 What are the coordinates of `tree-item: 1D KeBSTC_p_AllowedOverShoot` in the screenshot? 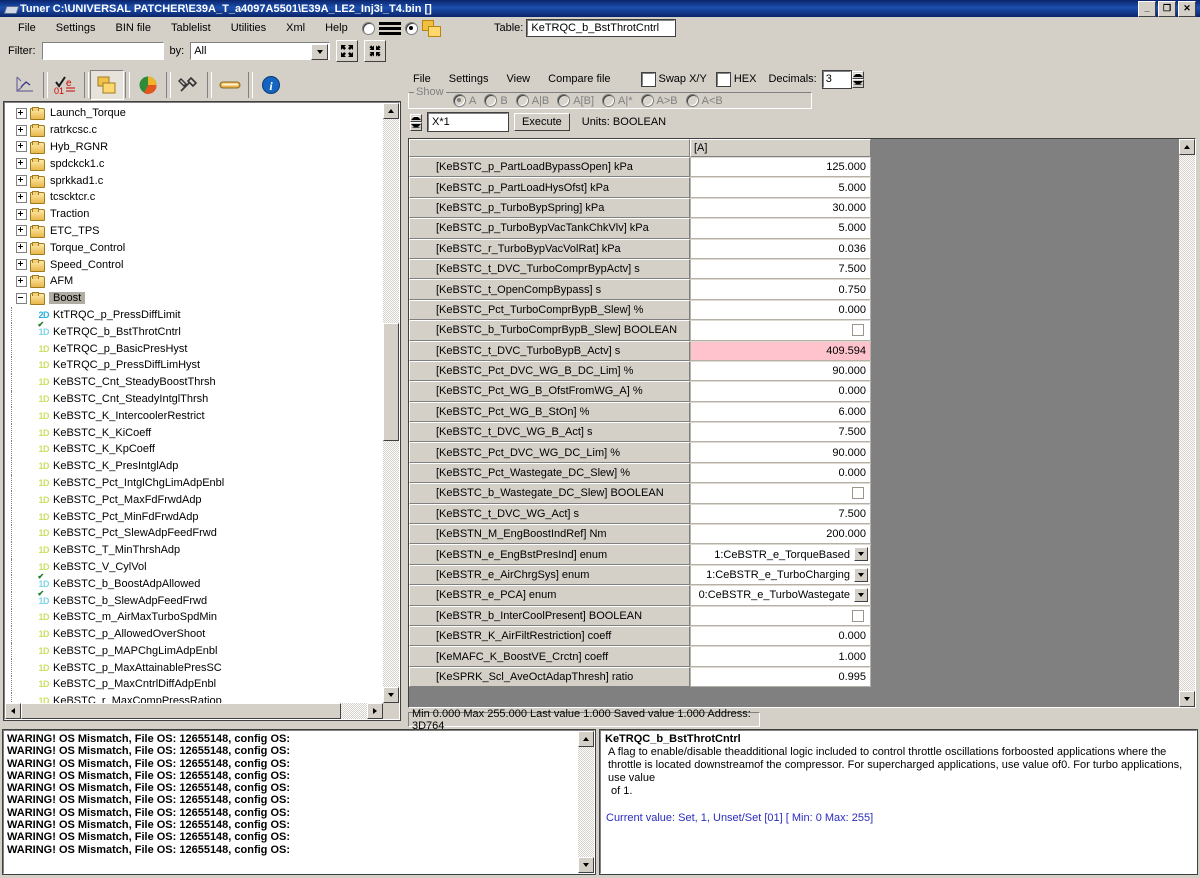 It's located at (194, 634).